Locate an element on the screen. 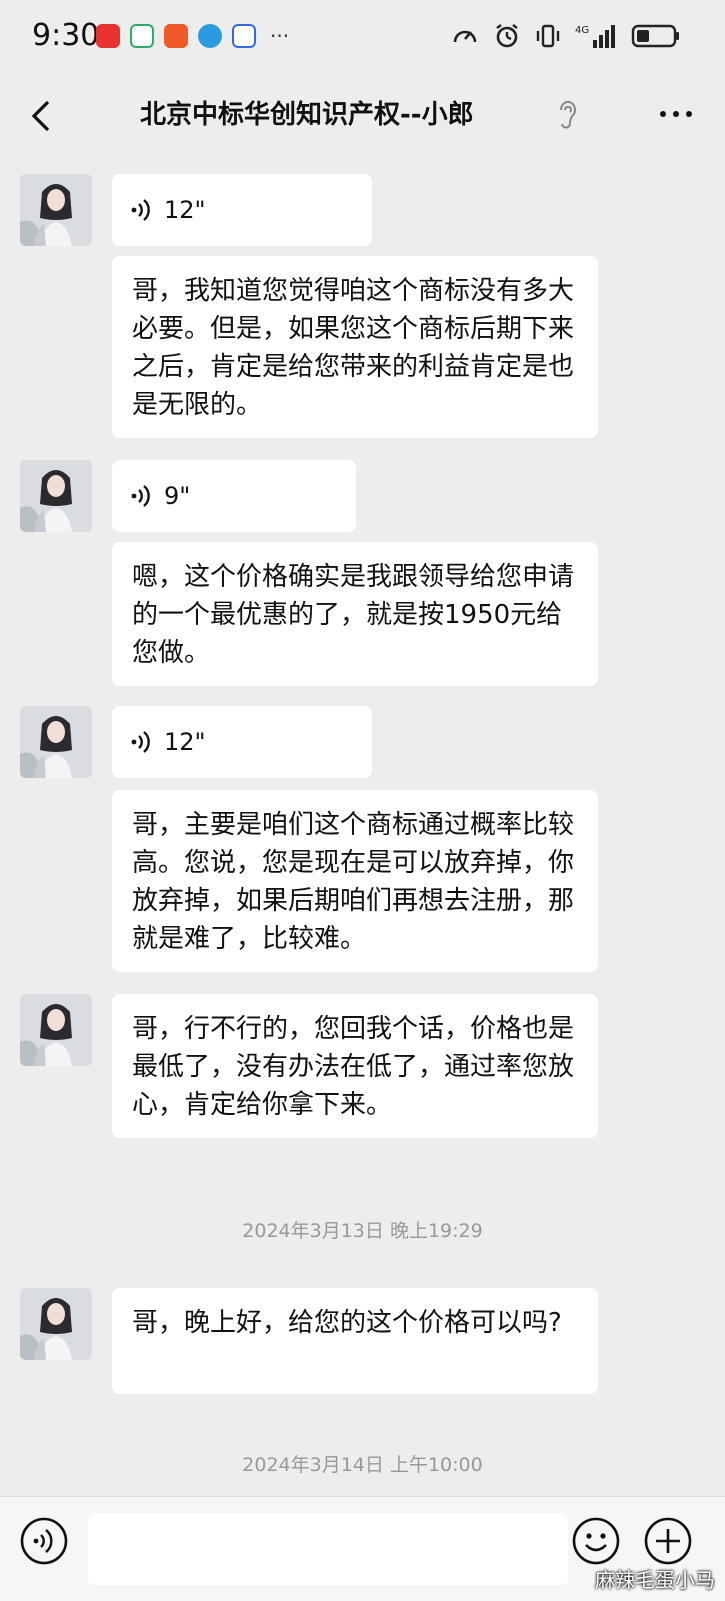  chevron-left-icon is located at coordinates (40, 116).